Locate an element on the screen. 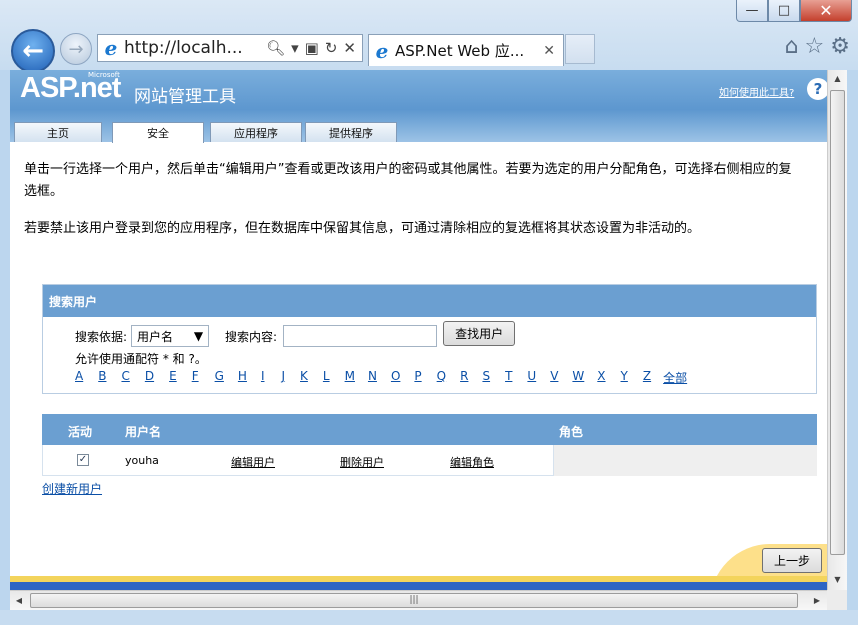 The width and height of the screenshot is (858, 625). letter-link: F is located at coordinates (195, 377).